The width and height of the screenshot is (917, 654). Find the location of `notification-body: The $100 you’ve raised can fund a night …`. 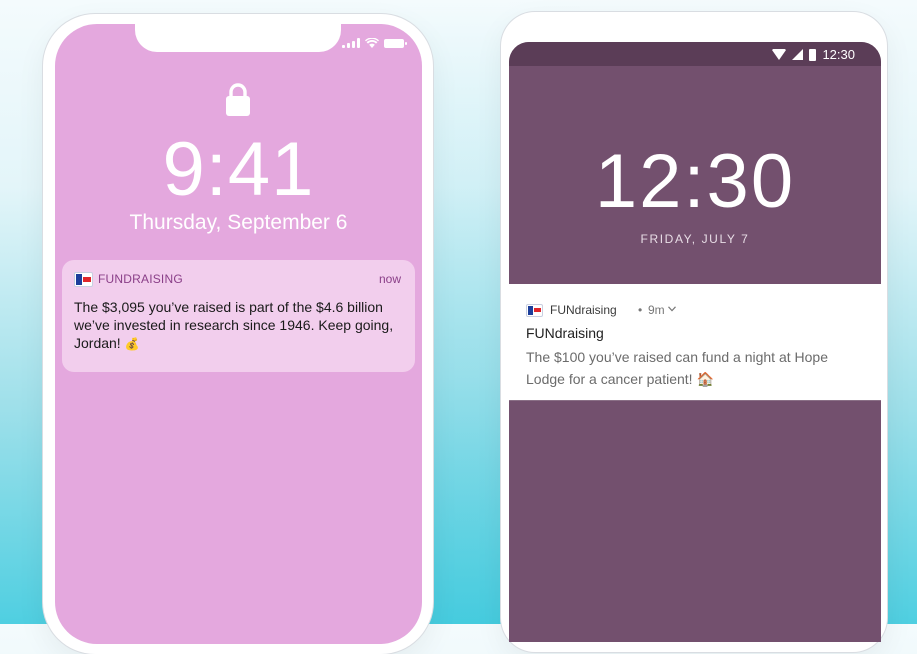

notification-body: The $100 you’ve raised can fund a night … is located at coordinates (691, 368).